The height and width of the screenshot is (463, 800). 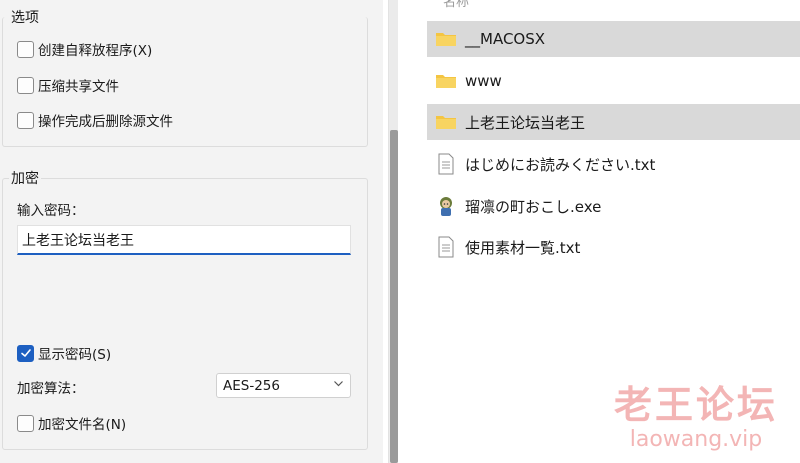 I want to click on file-row-materials-txt: 使用素材一覧.txt, so click(x=613, y=247).